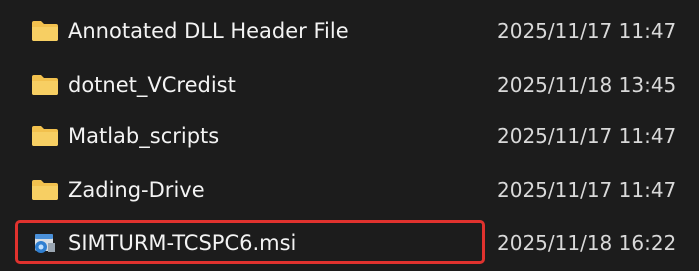 This screenshot has width=699, height=271. I want to click on msi-installer-icon, so click(45, 243).